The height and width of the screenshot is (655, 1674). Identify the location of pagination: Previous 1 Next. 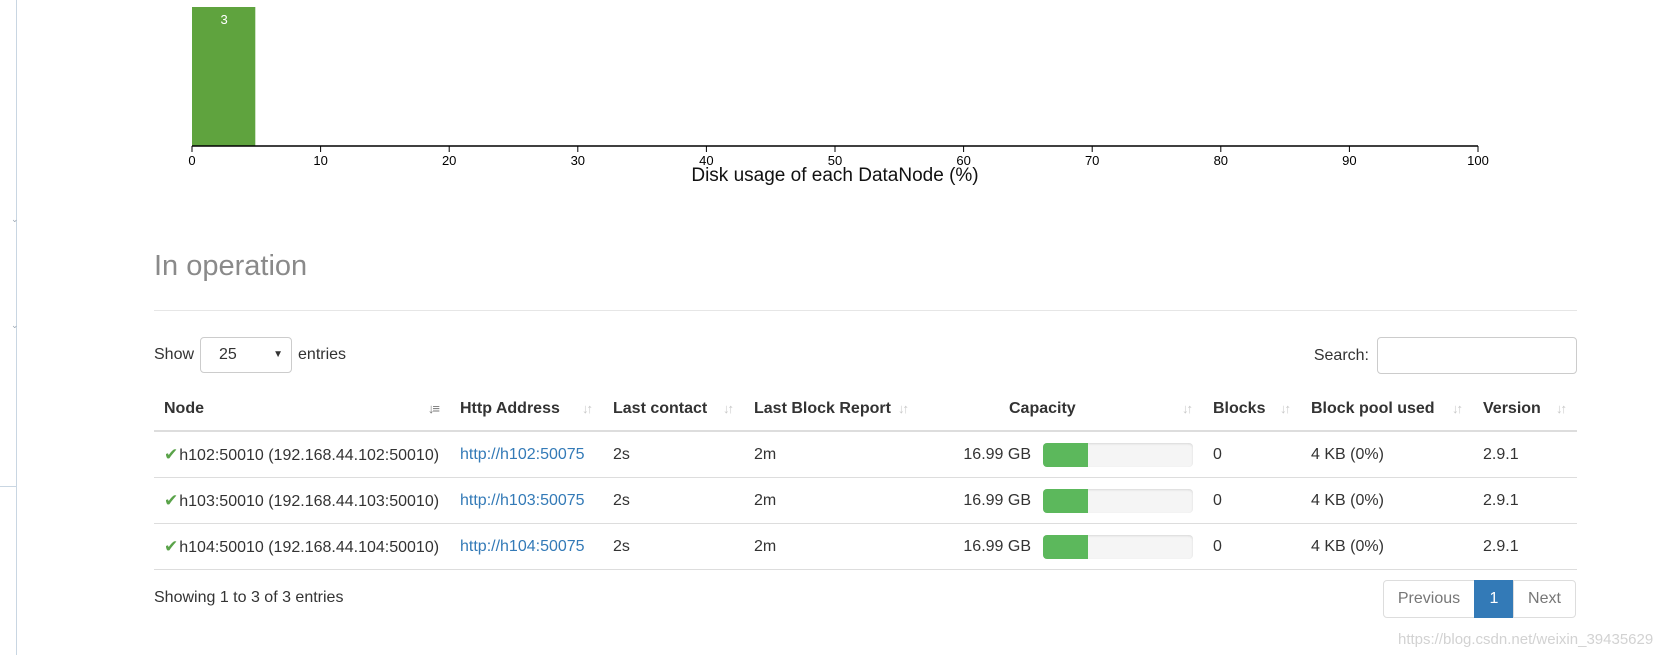
(1479, 599).